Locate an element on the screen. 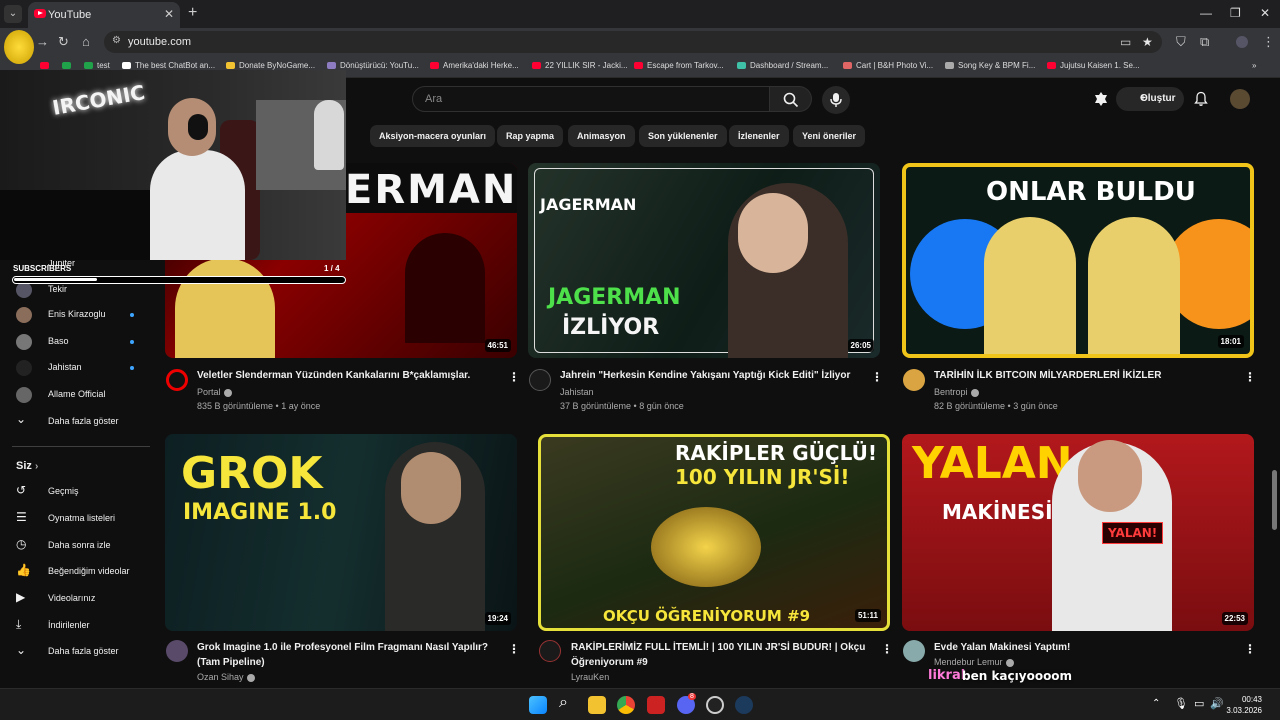  channel-name: LyrauKen is located at coordinates (590, 677).